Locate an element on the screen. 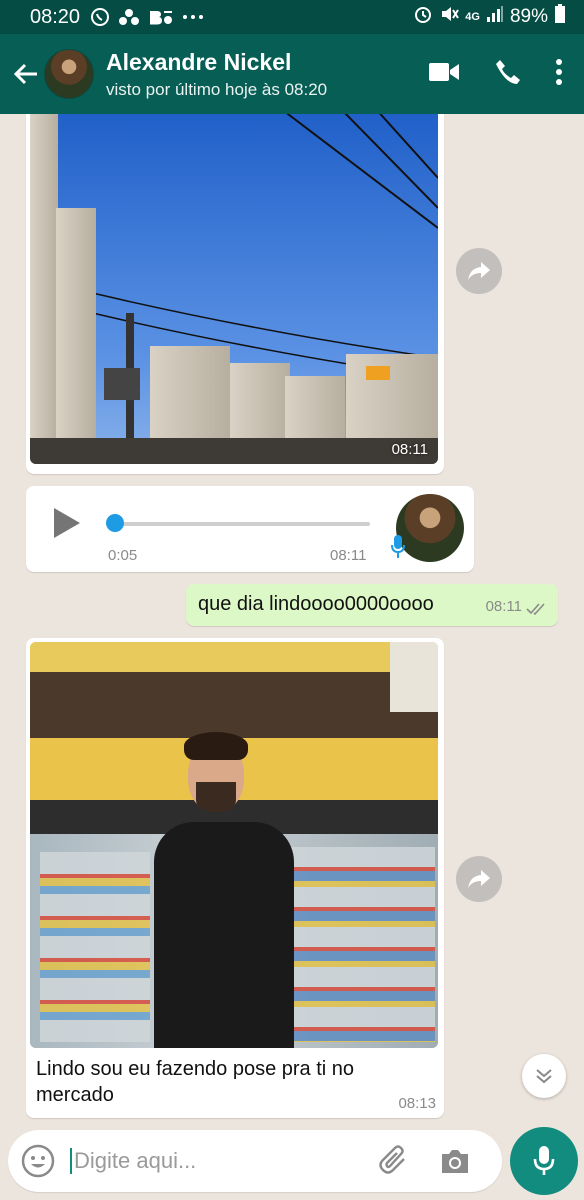 The height and width of the screenshot is (1200, 584). battery-percent: 89% is located at coordinates (528, 16).